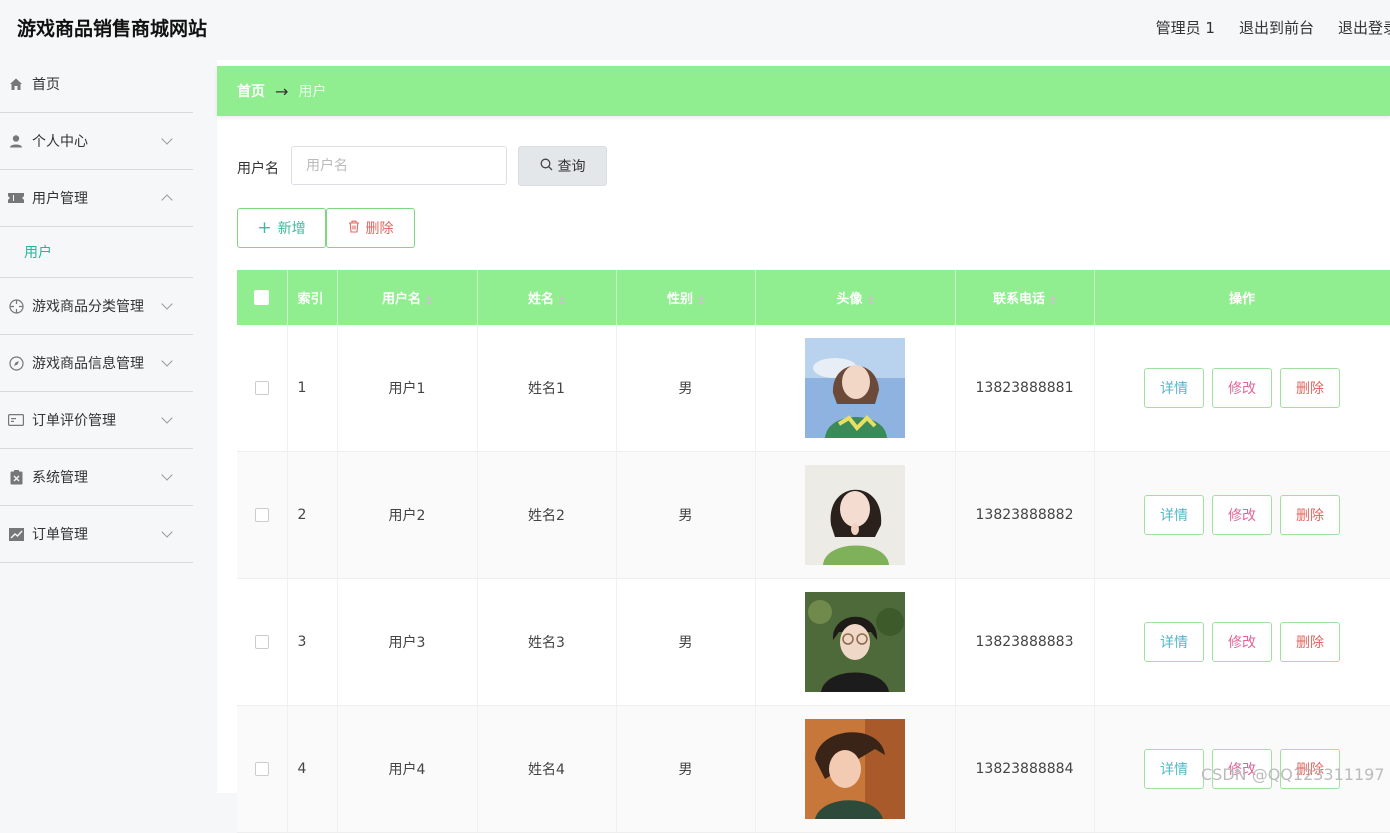  Describe the element at coordinates (407, 769) in the screenshot. I see `row-username: 用户4` at that location.